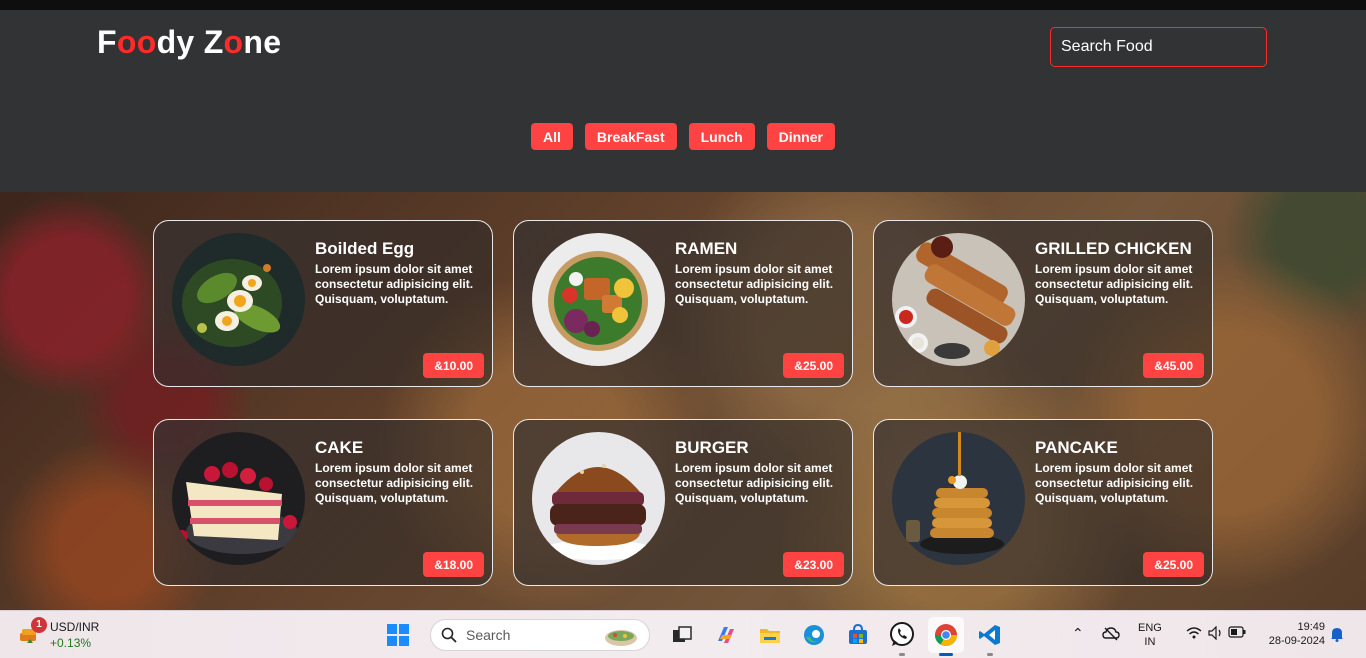  I want to click on store-icon, so click(858, 635).